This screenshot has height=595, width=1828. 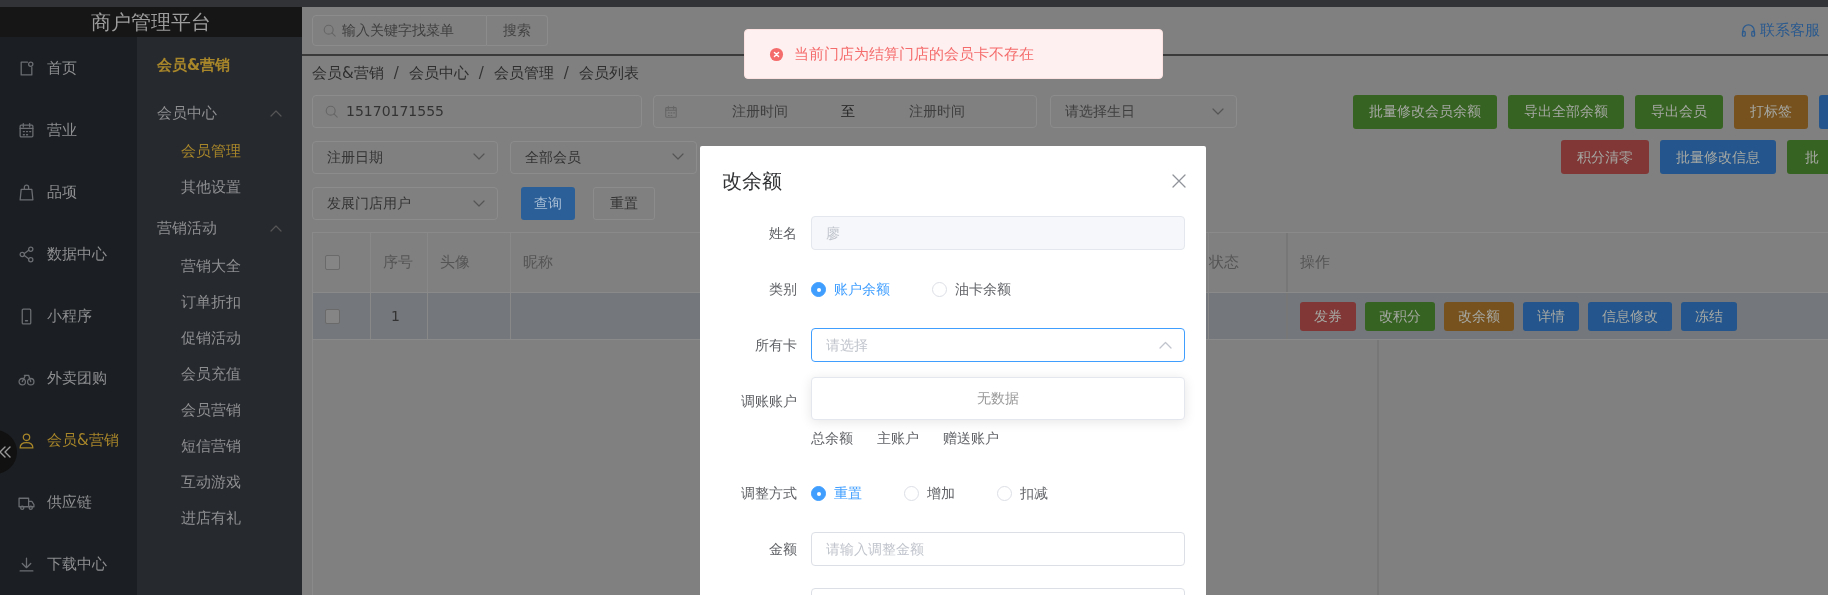 What do you see at coordinates (1807, 157) in the screenshot?
I see `toolbar-button: 批` at bounding box center [1807, 157].